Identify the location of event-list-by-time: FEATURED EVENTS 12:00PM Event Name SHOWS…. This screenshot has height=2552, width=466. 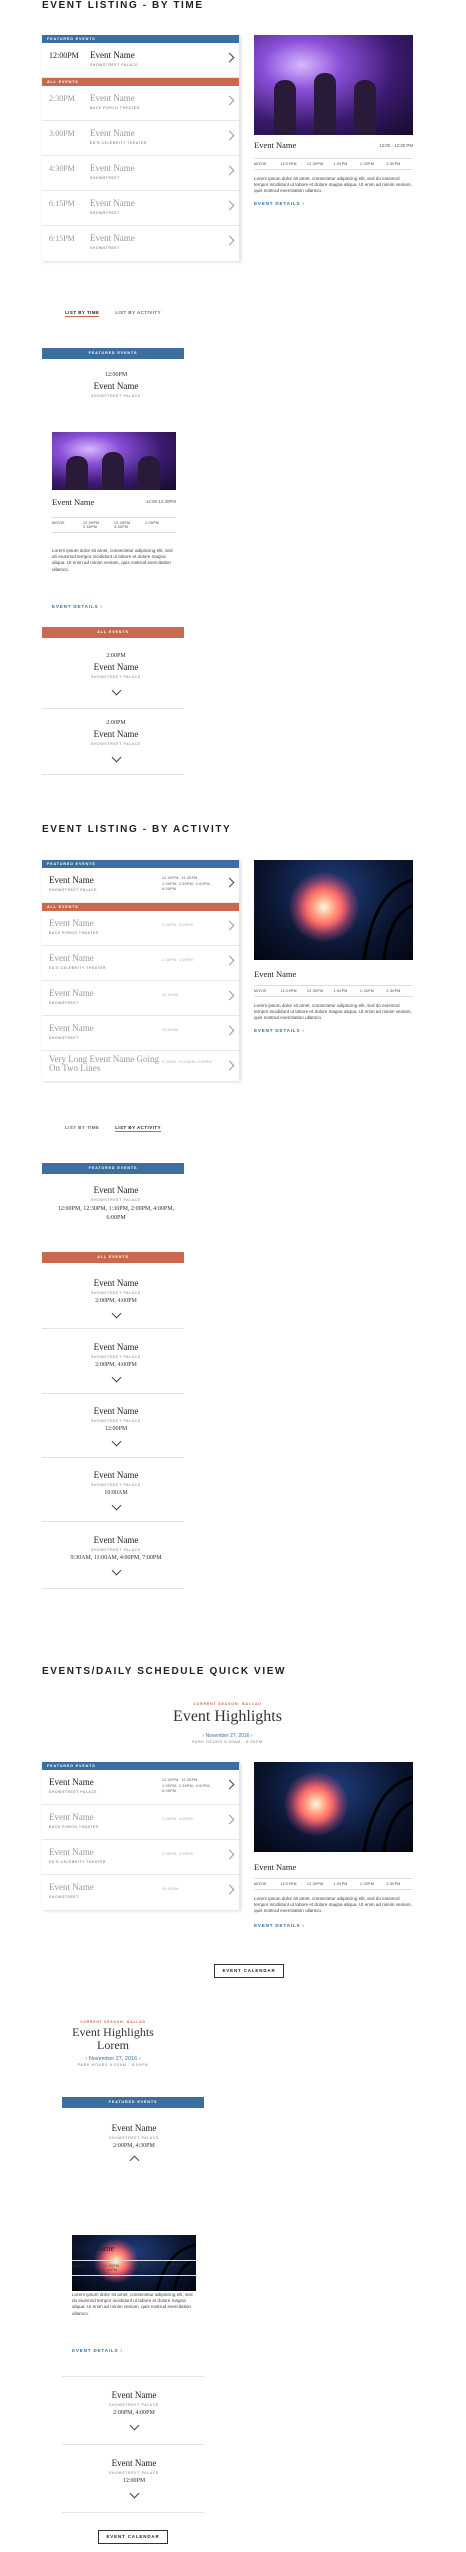
(141, 148).